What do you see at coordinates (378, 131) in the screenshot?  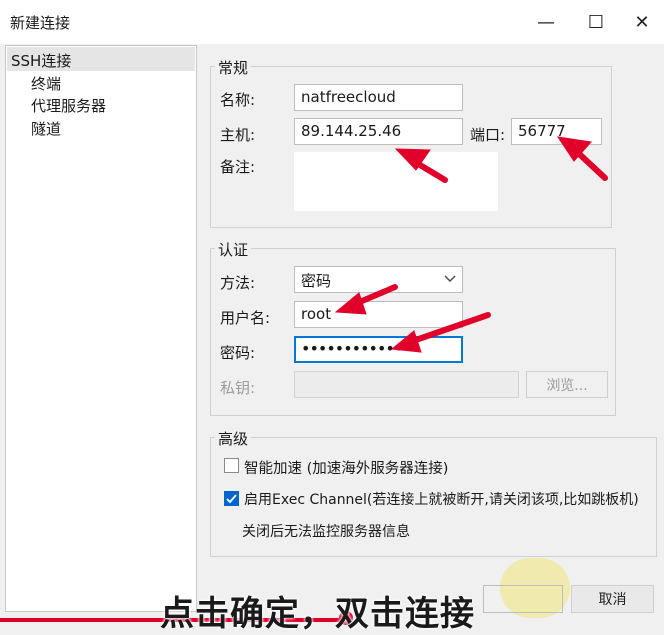 I see `host-input: 89.144.25.46` at bounding box center [378, 131].